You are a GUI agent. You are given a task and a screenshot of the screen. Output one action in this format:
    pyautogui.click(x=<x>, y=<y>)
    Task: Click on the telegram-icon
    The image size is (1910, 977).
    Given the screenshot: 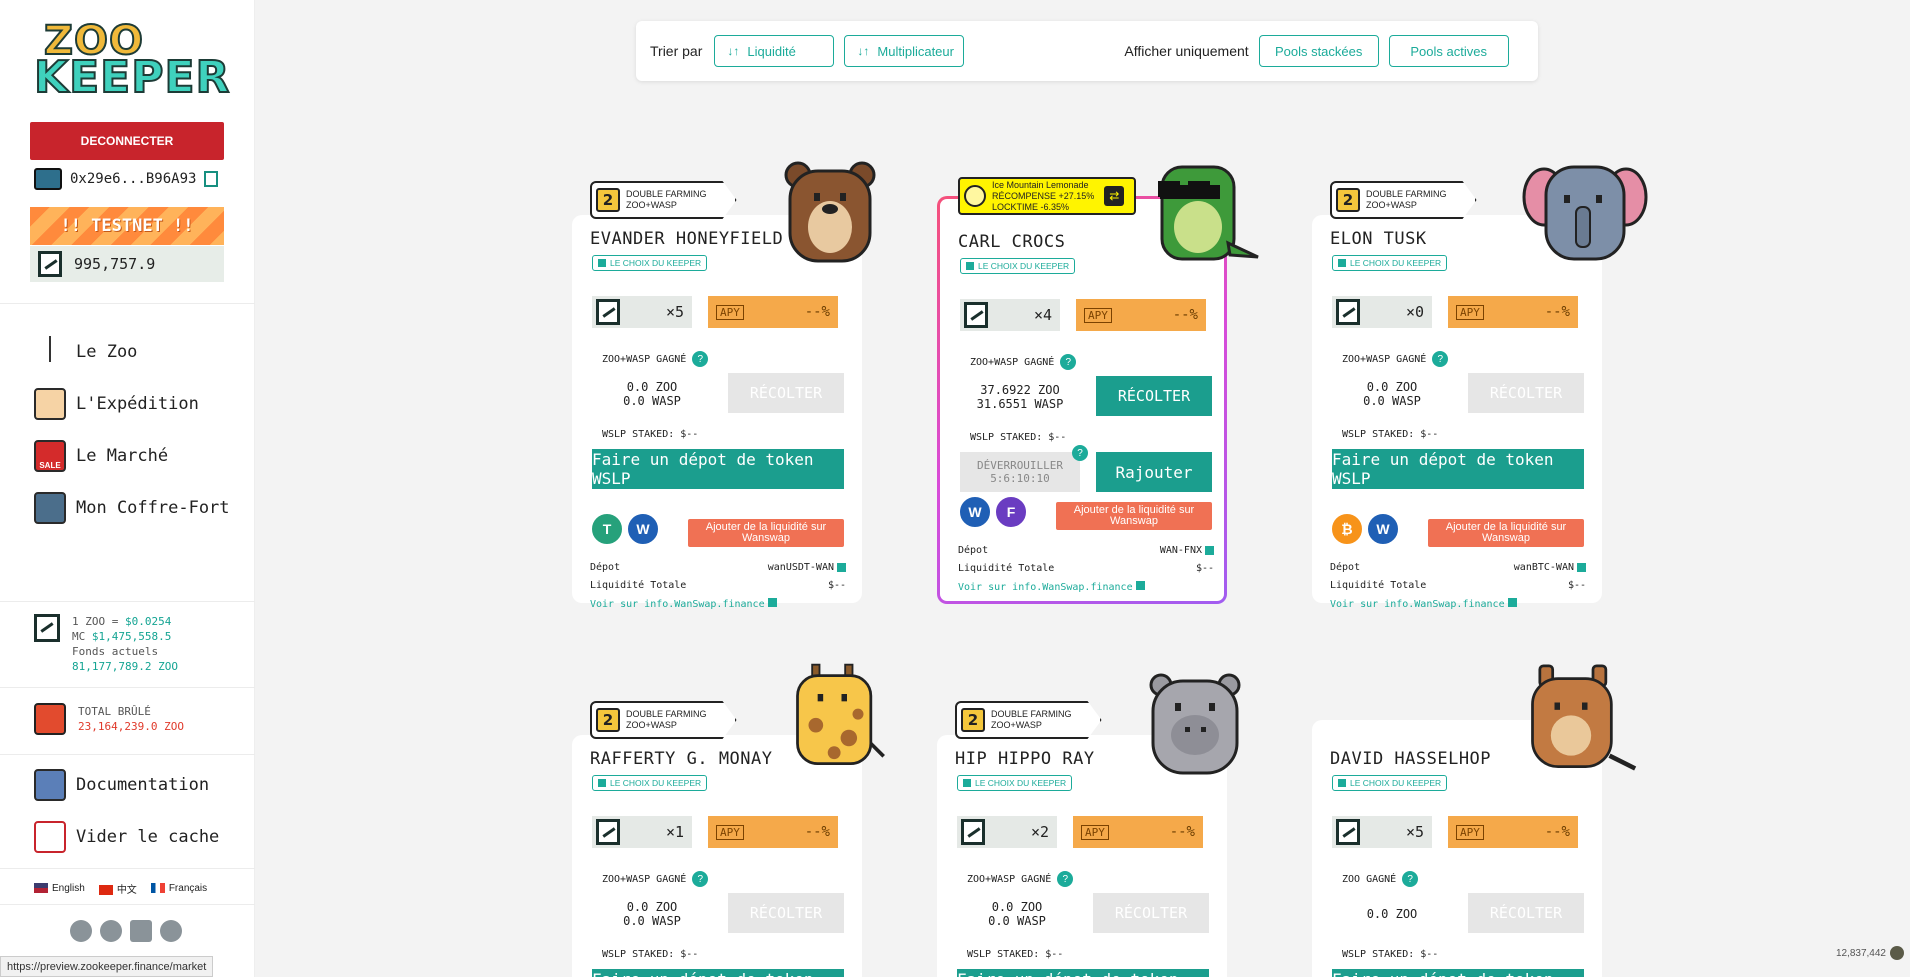 What is the action you would take?
    pyautogui.click(x=111, y=931)
    